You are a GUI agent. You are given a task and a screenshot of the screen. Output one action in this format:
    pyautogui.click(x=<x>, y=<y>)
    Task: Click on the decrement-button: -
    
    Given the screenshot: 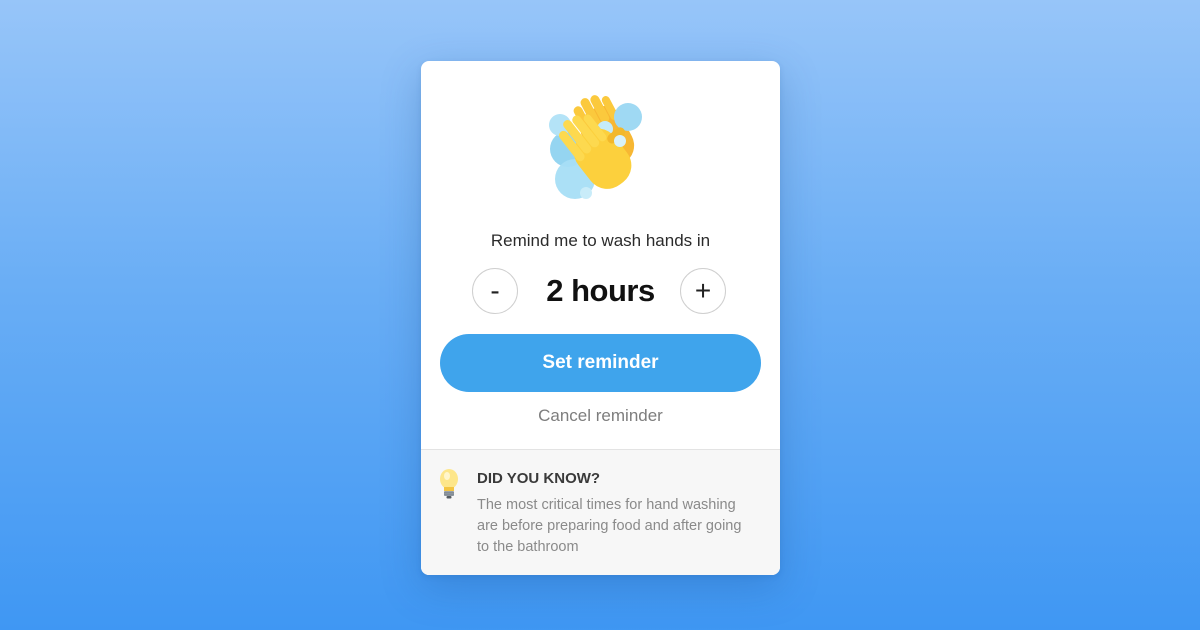 What is the action you would take?
    pyautogui.click(x=495, y=291)
    